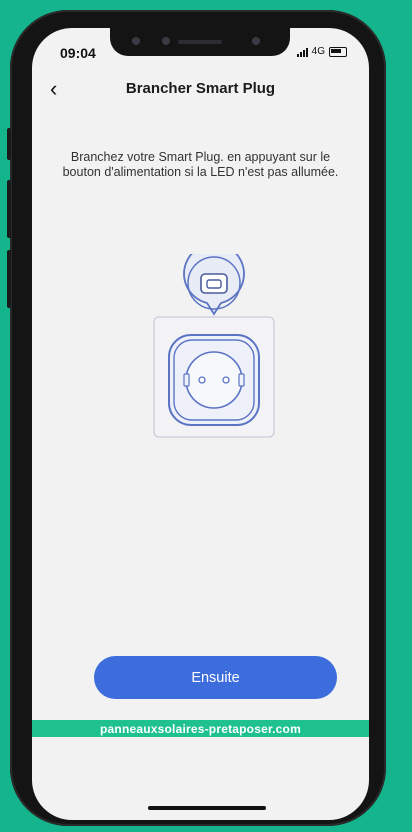  I want to click on network-type: 4G, so click(318, 51).